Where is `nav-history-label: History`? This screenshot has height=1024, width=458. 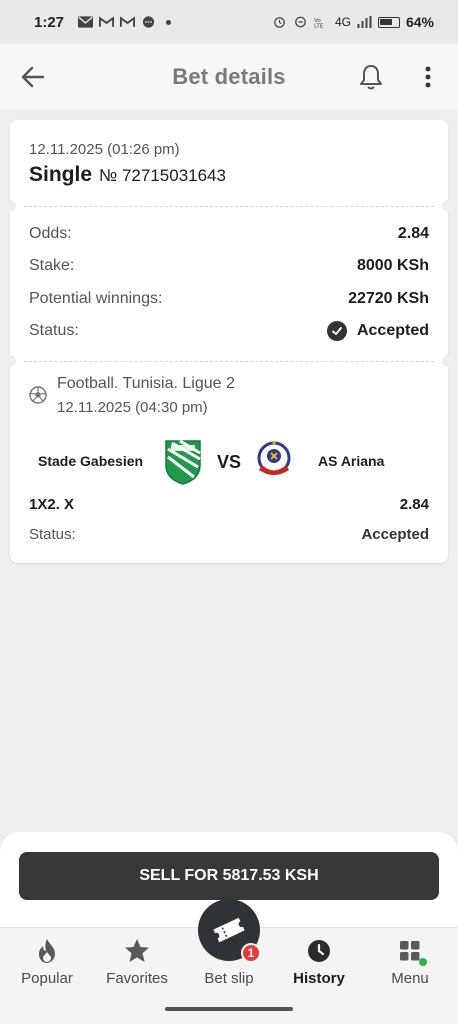 nav-history-label: History is located at coordinates (319, 978).